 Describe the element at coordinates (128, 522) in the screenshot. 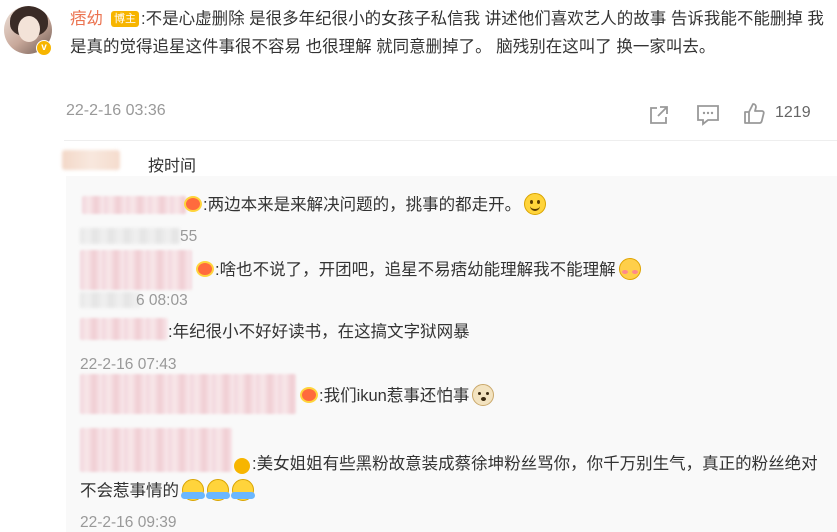

I see `comment-time: 22-2-16 09:39` at that location.